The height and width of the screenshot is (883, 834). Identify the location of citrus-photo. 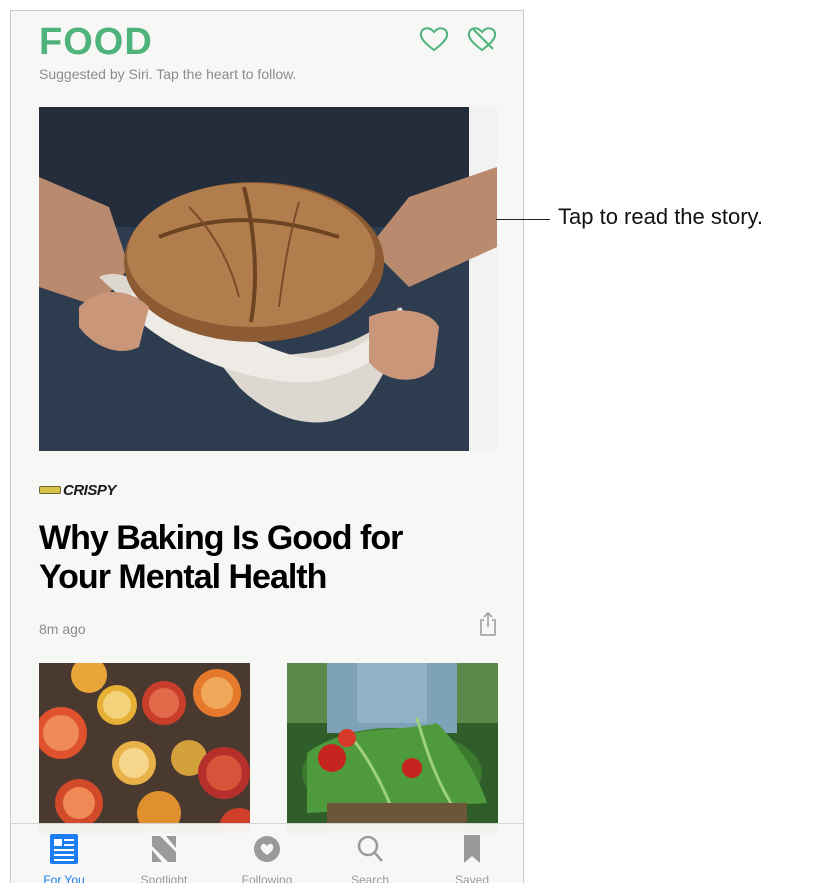
(144, 748).